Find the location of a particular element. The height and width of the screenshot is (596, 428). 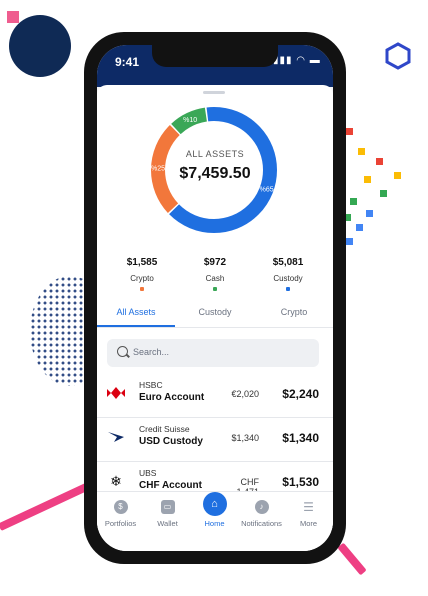

usd-amount: $1,530 is located at coordinates (300, 482).